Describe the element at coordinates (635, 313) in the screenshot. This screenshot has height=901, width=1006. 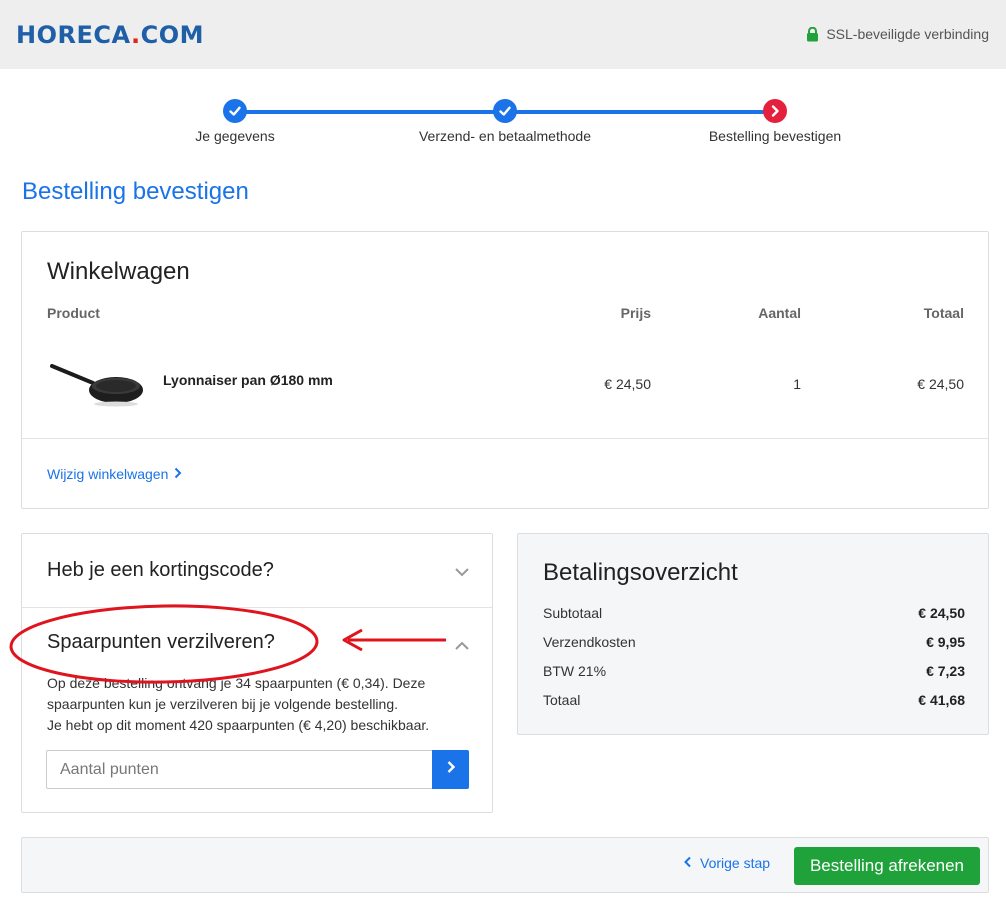
I see `column-header-price: Prijs` at that location.